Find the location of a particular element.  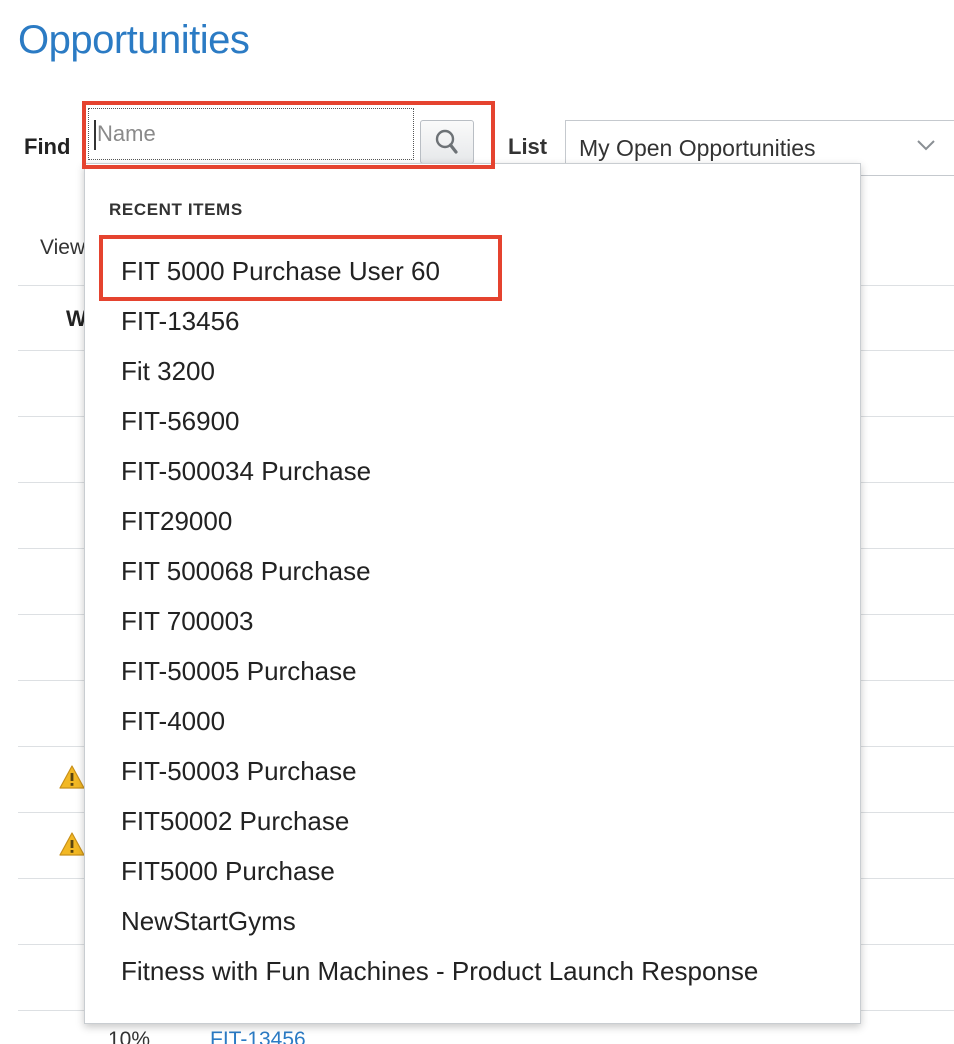

recent-item: FIT5000 Purchase is located at coordinates (486, 871).